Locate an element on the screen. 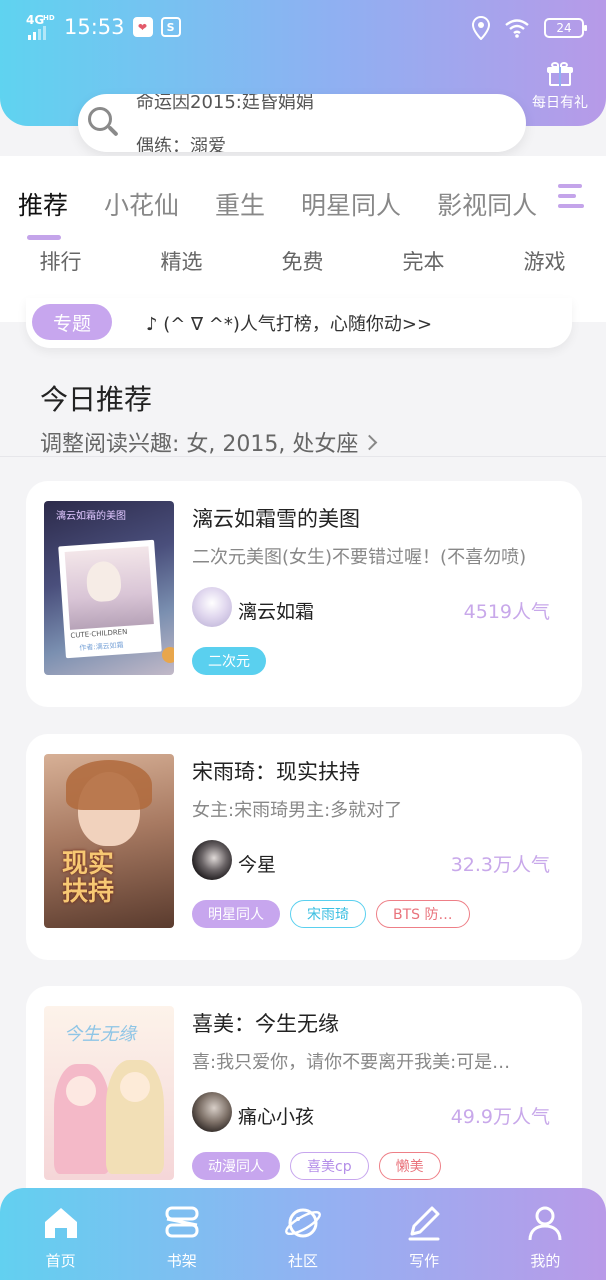 Image resolution: width=606 pixels, height=1280 pixels. book-title: 喜美：今生无缘 is located at coordinates (265, 1024).